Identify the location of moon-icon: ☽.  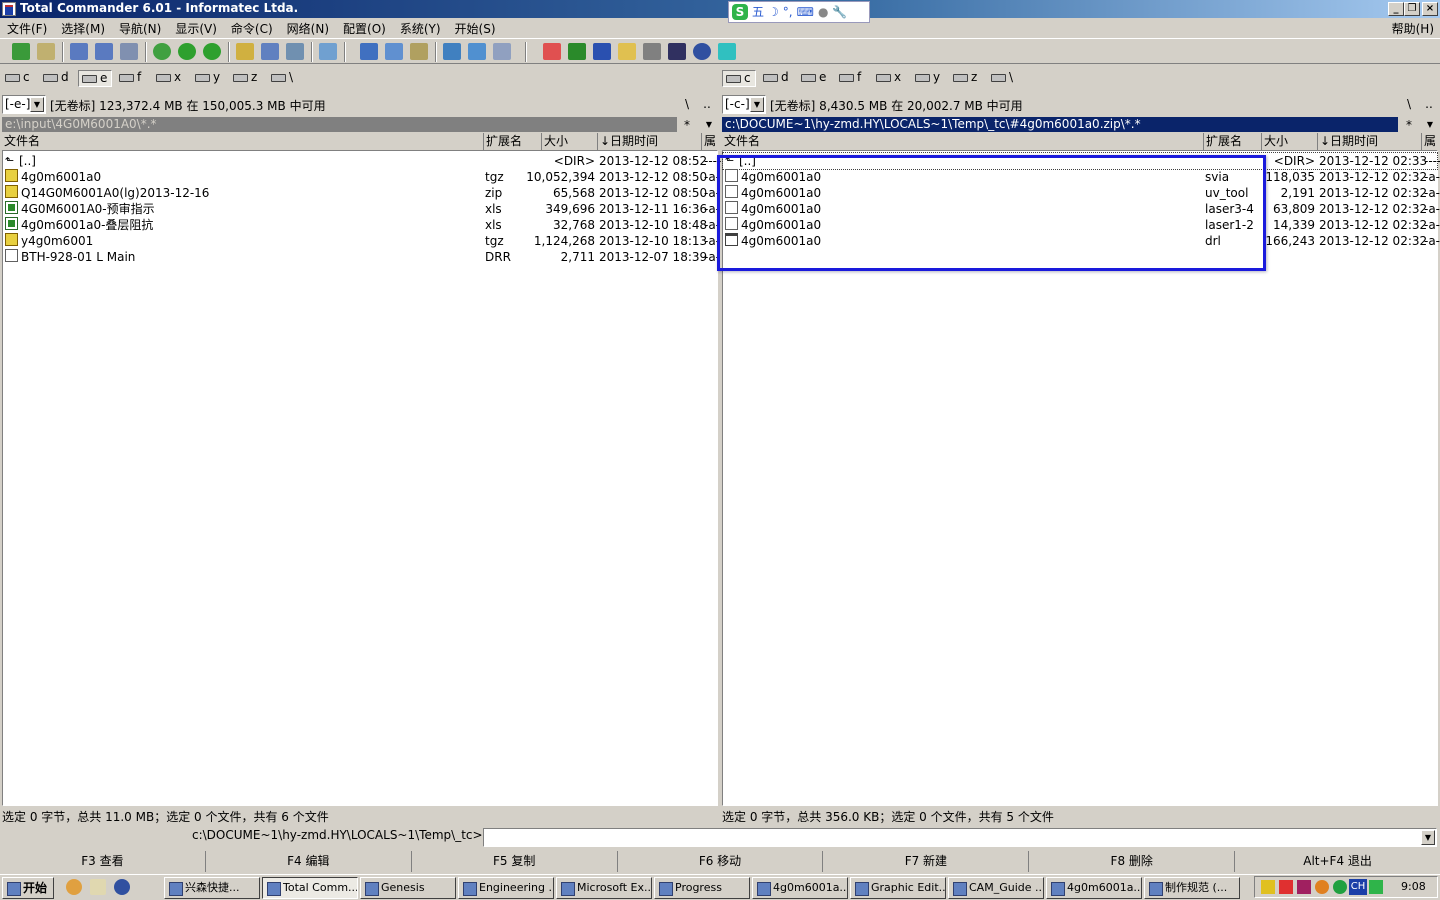
(773, 12).